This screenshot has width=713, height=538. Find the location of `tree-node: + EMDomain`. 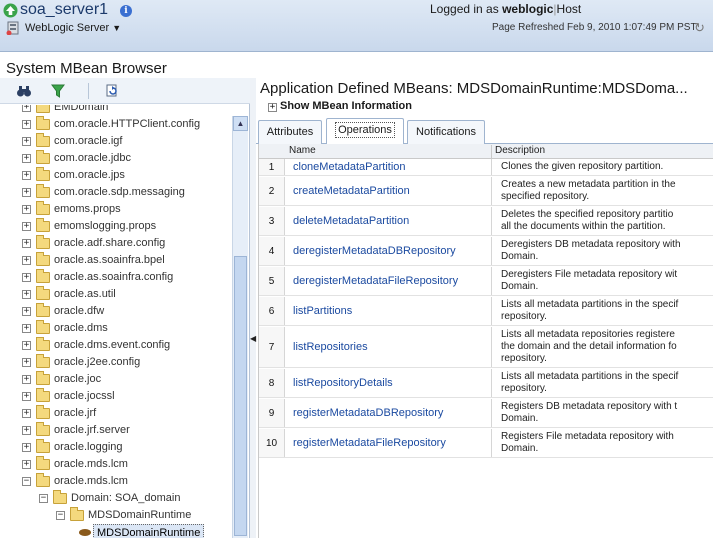

tree-node: + EMDomain is located at coordinates (116, 110).